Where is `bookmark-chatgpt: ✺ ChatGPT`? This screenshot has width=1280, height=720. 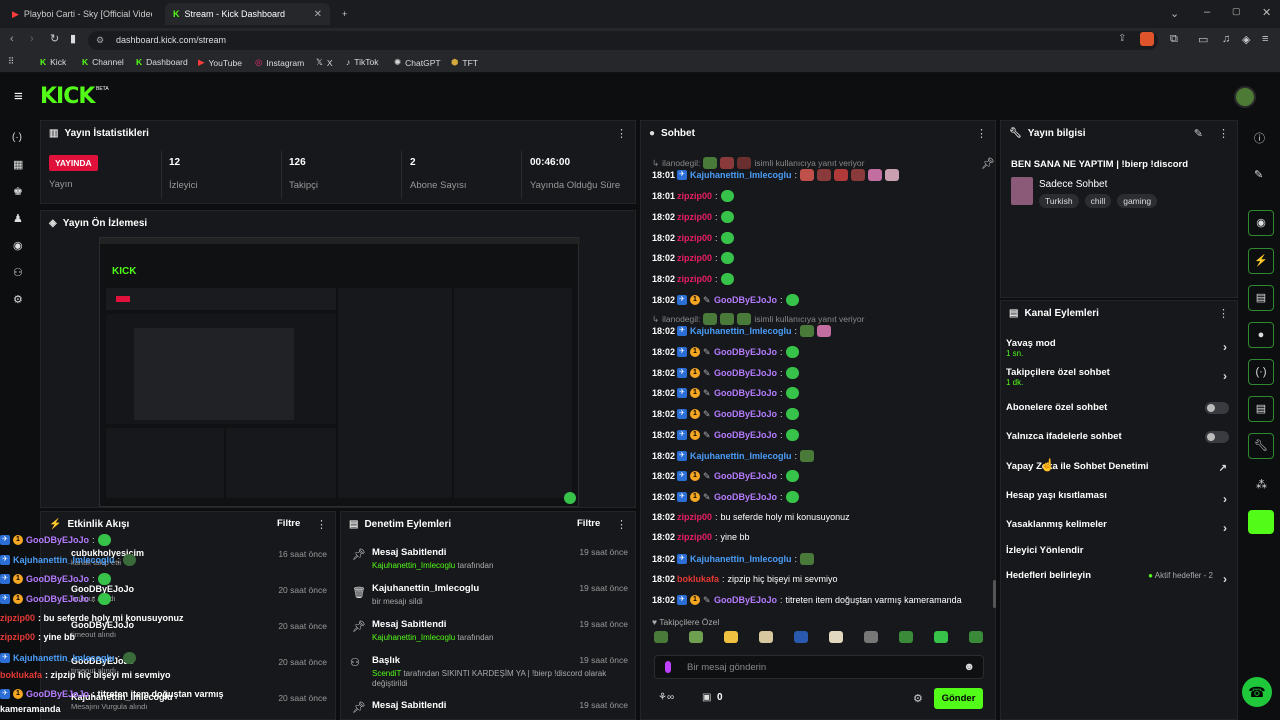 bookmark-chatgpt: ✺ ChatGPT is located at coordinates (417, 62).